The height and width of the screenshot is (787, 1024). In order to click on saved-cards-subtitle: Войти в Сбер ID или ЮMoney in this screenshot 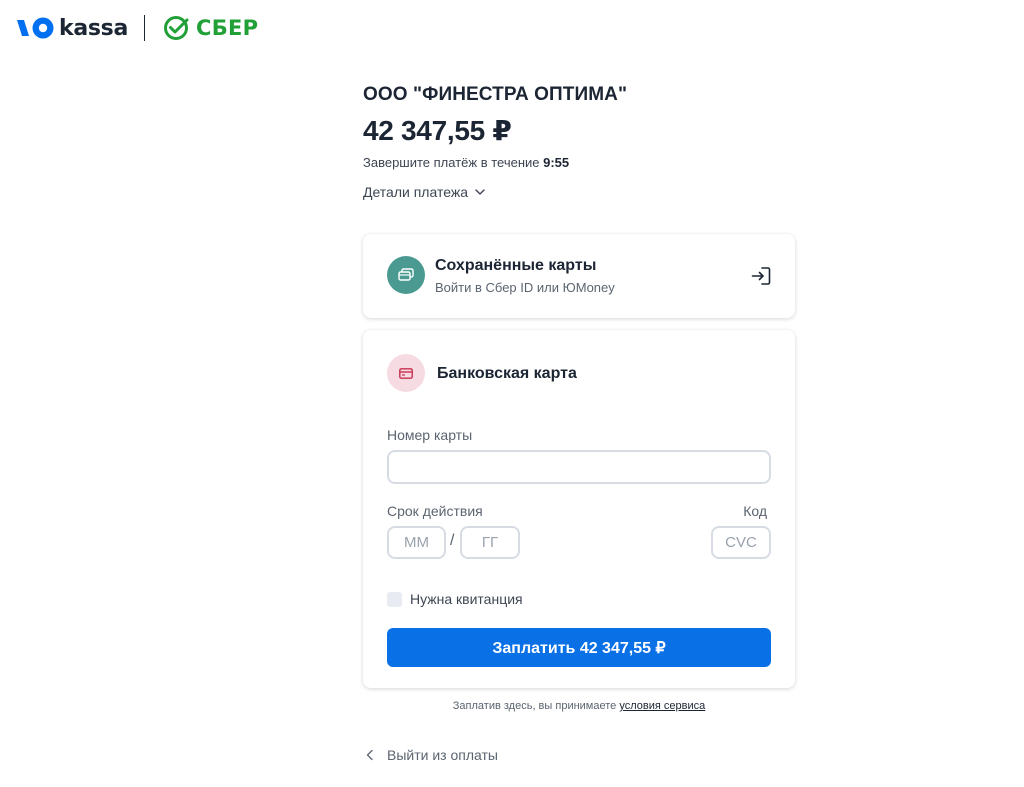, I will do `click(525, 287)`.